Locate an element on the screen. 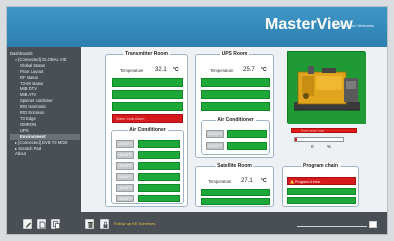 This screenshot has width=394, height=241. program-chain-title: Program chain is located at coordinates (320, 166).